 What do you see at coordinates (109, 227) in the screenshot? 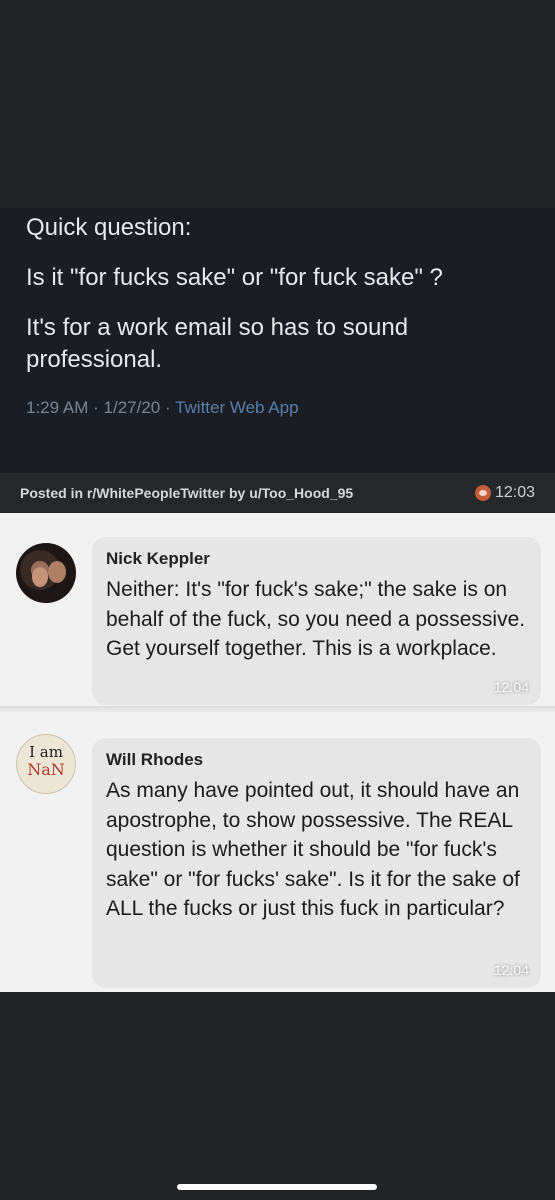
I see `tweet-line-1: Quick question:` at bounding box center [109, 227].